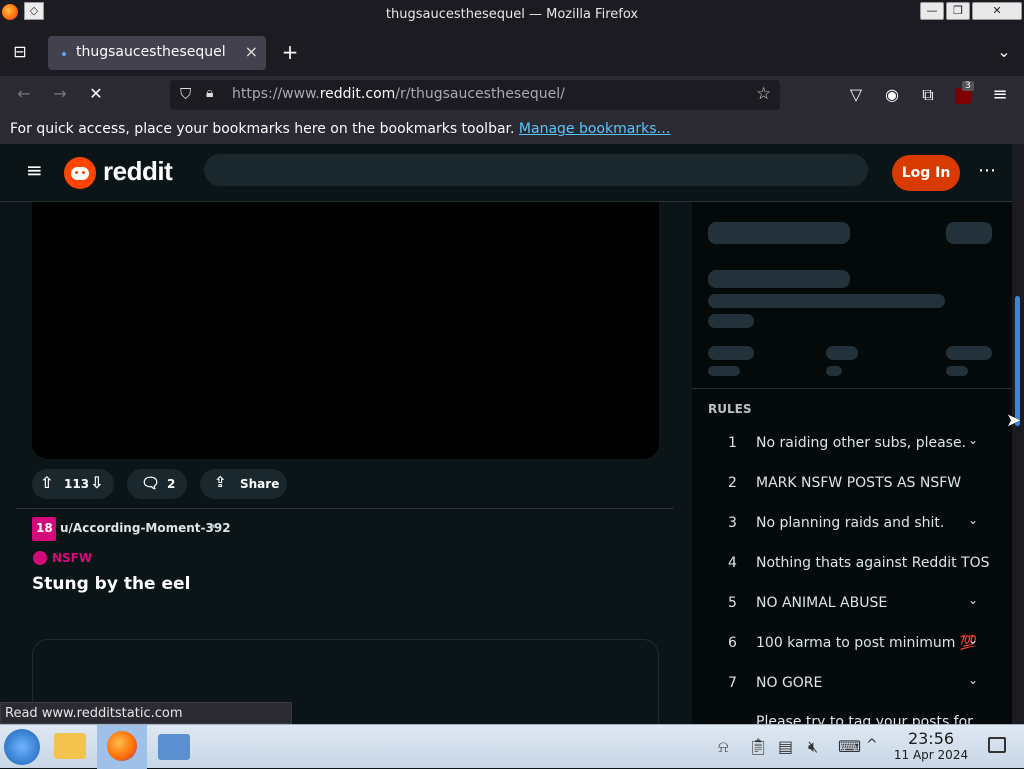 This screenshot has height=769, width=1024. Describe the element at coordinates (856, 94) in the screenshot. I see `pocket-icon: ▽` at that location.